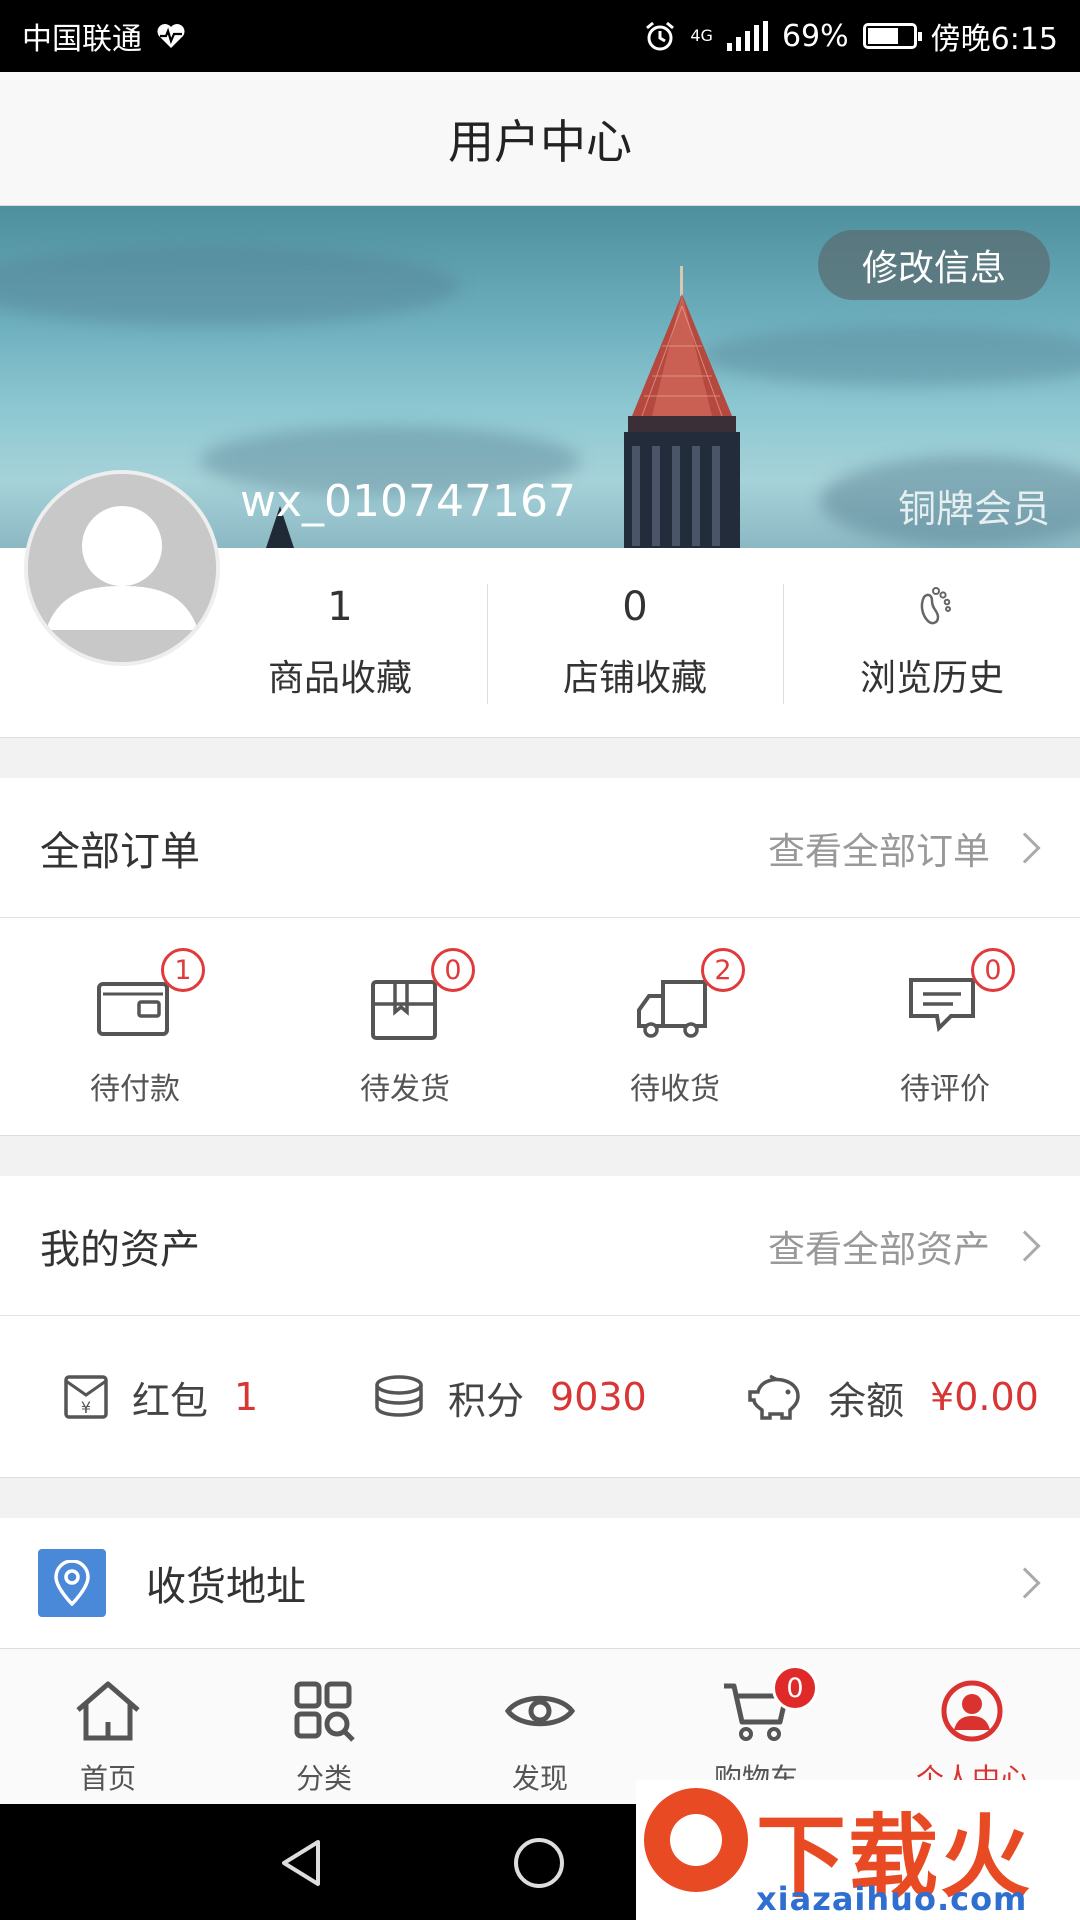 Image resolution: width=1080 pixels, height=1920 pixels. What do you see at coordinates (598, 1397) in the screenshot?
I see `asset-value: 9030` at bounding box center [598, 1397].